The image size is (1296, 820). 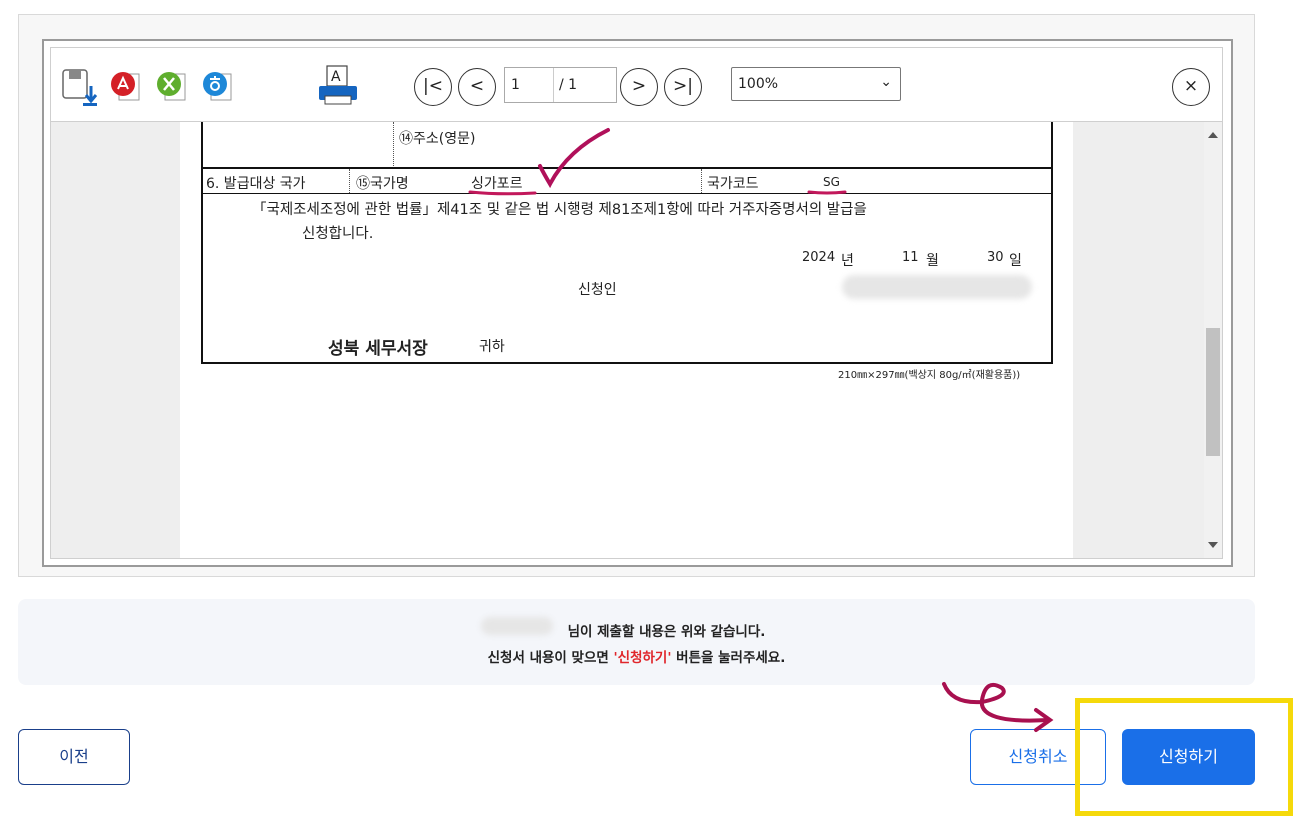 What do you see at coordinates (1213, 392) in the screenshot?
I see `scroll-thumb` at bounding box center [1213, 392].